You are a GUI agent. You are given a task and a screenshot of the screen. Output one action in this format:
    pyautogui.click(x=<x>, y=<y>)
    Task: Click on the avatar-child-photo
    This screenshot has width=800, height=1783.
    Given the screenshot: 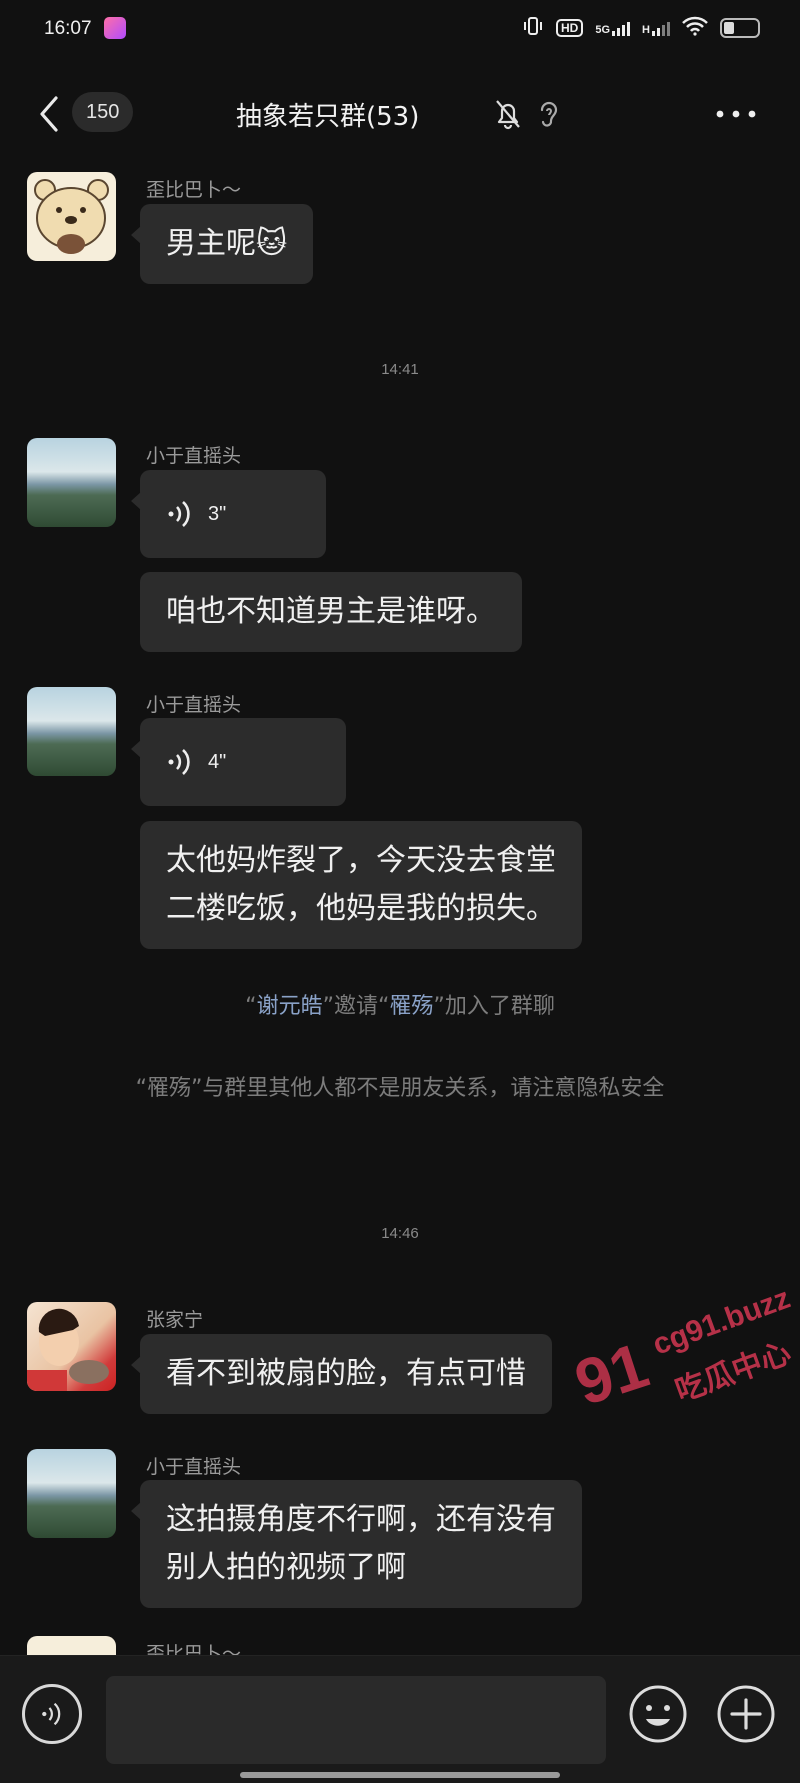 What is the action you would take?
    pyautogui.click(x=71, y=1346)
    